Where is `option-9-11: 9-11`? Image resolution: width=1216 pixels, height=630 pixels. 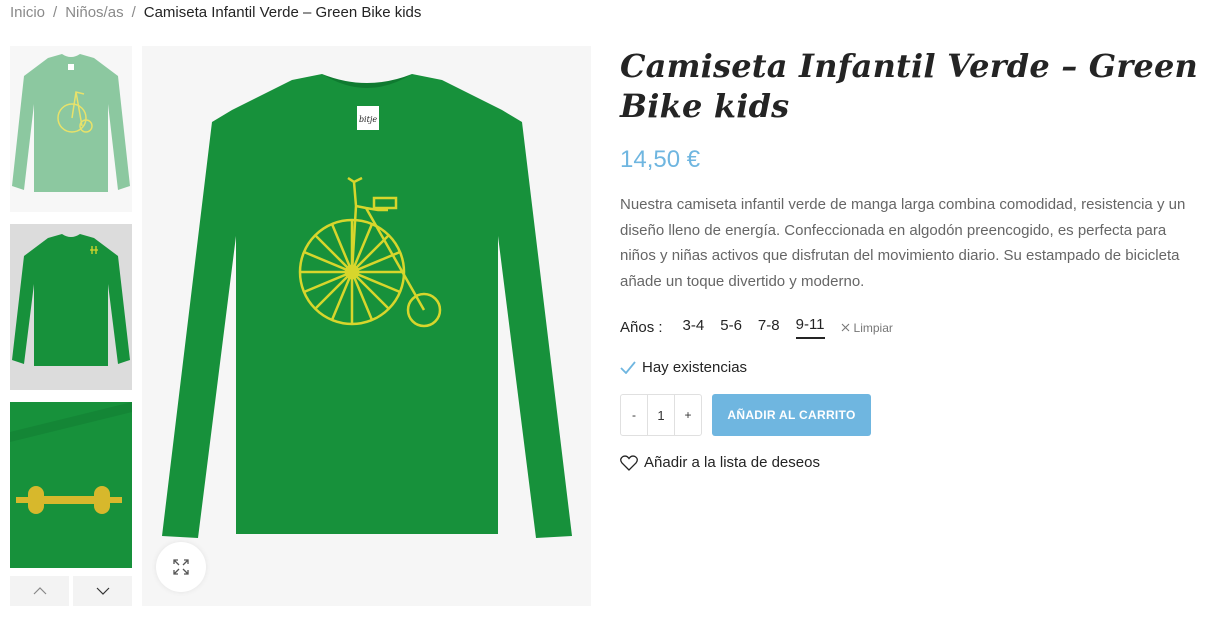
option-9-11: 9-11 is located at coordinates (810, 327).